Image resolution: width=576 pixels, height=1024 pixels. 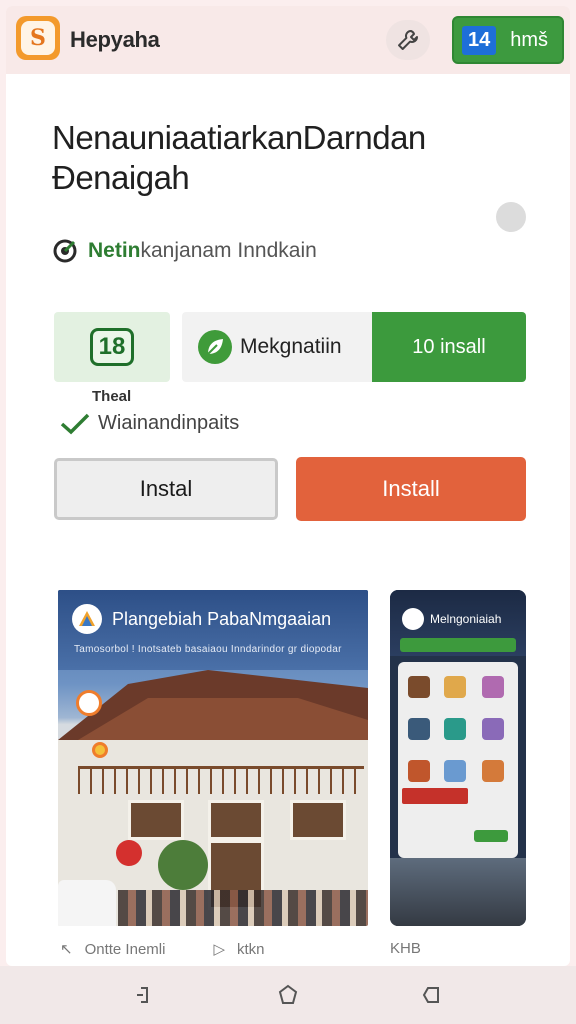 I want to click on play-icon: ▷, so click(x=219, y=949).